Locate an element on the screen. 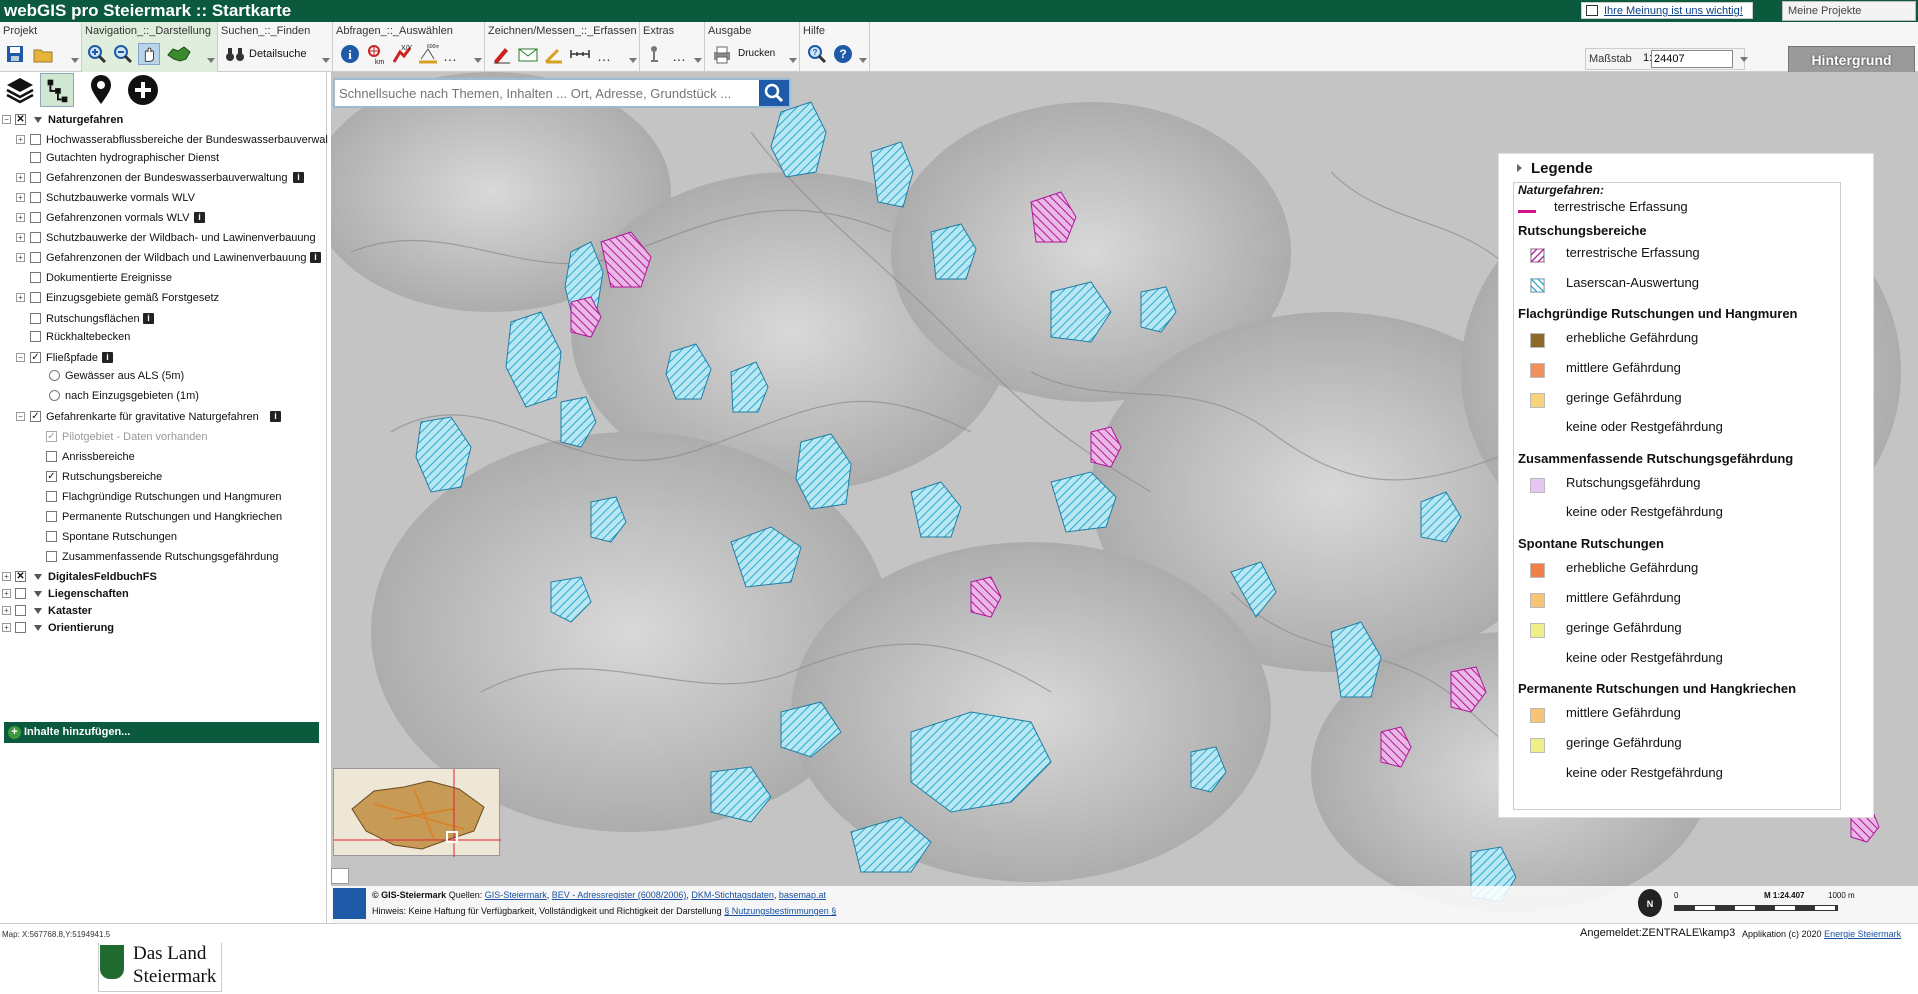  land-steiermark-logo: Das Land Steiermark is located at coordinates (162, 965).